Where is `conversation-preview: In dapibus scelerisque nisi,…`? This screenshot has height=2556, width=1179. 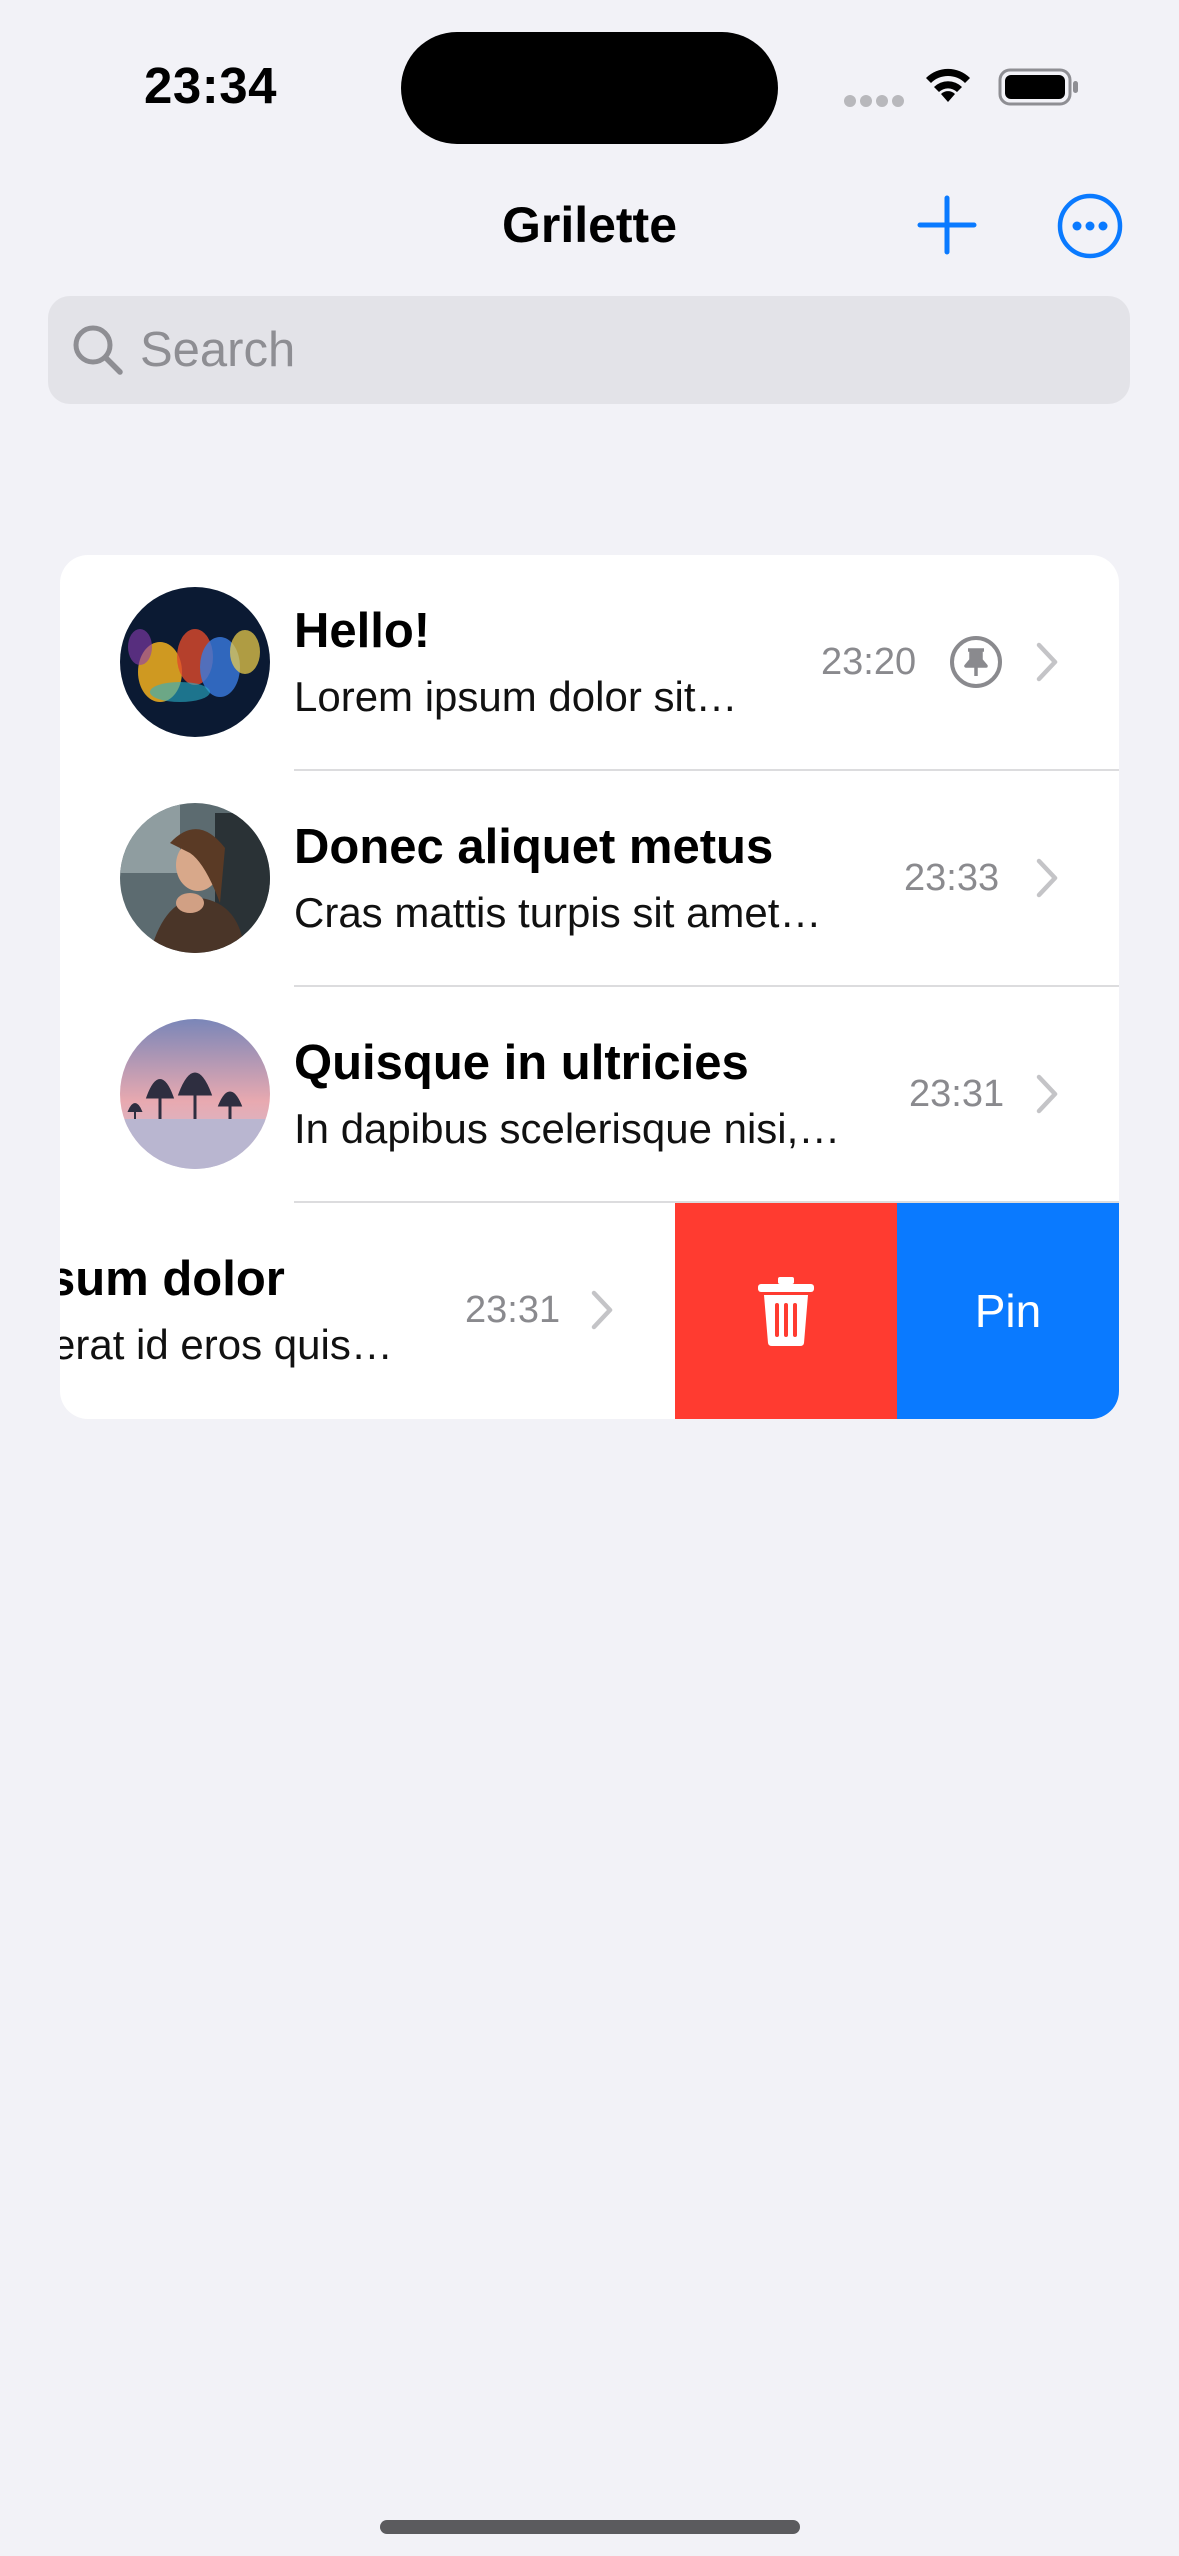
conversation-preview: In dapibus scelerisque nisi,… is located at coordinates (567, 1128).